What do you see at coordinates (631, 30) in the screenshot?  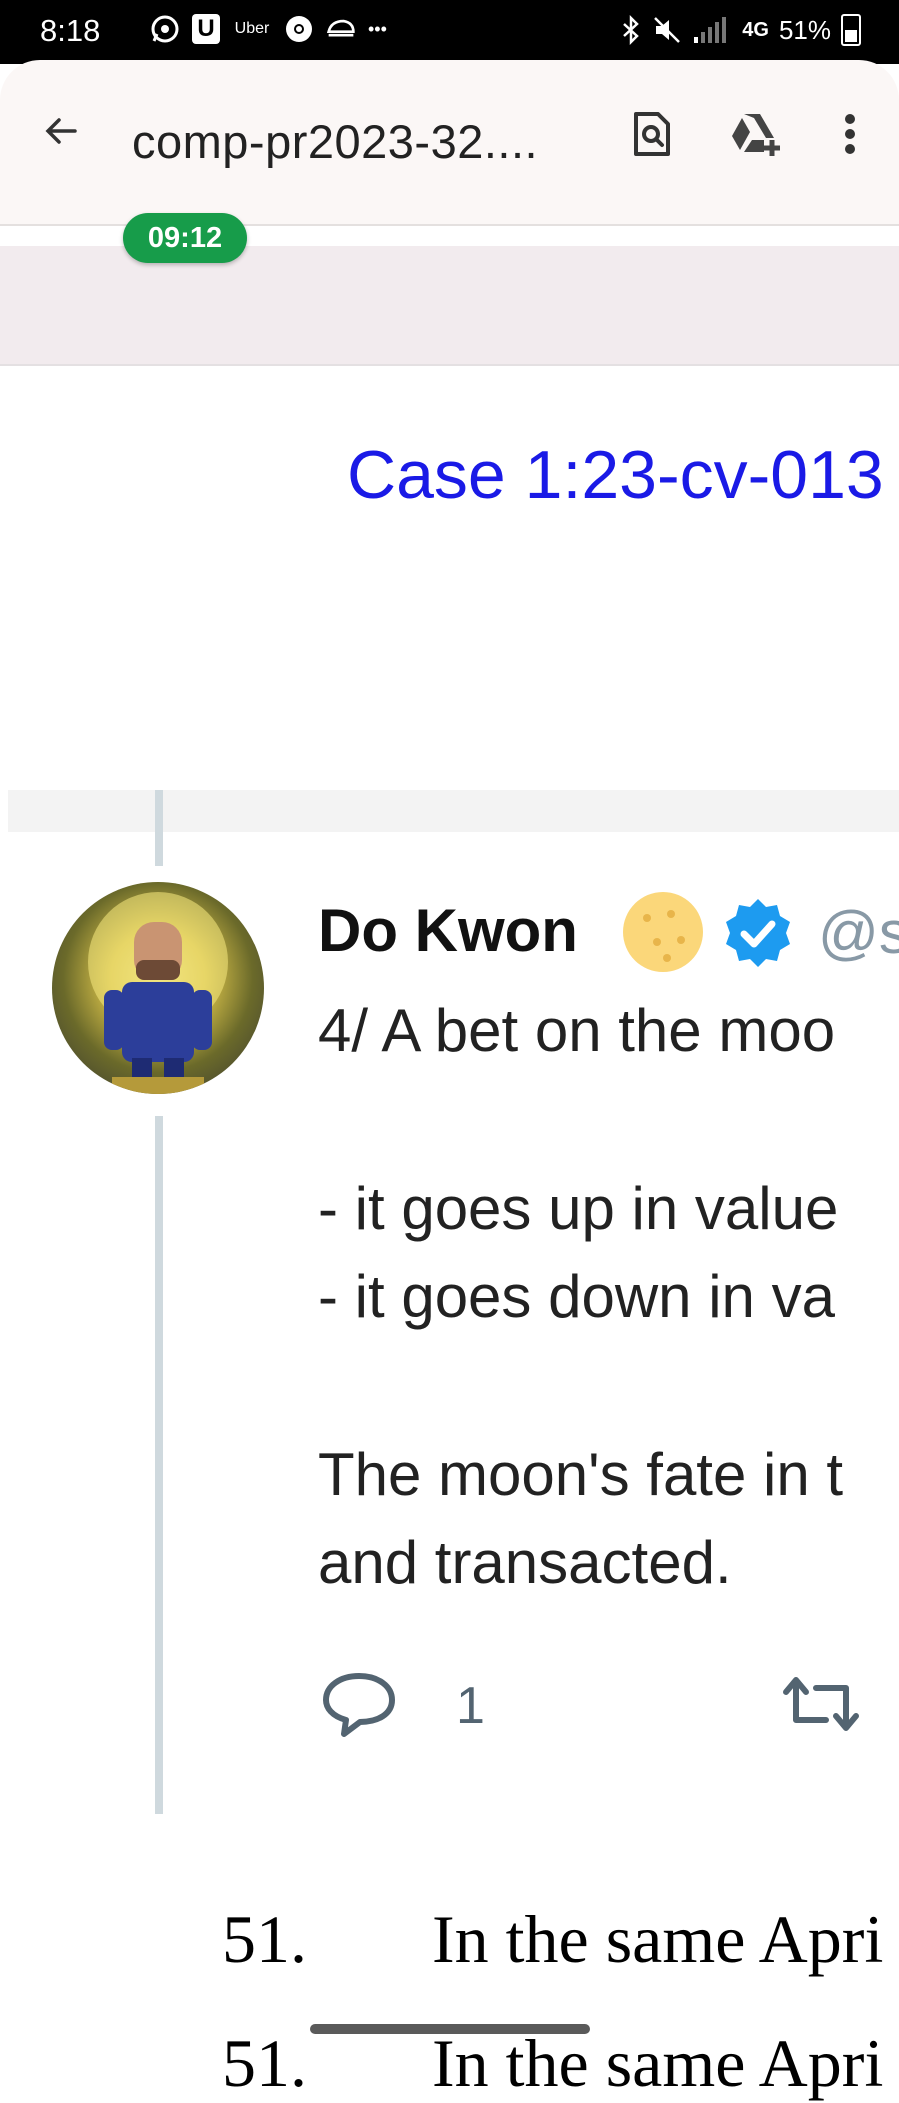 I see `bluetooth-icon` at bounding box center [631, 30].